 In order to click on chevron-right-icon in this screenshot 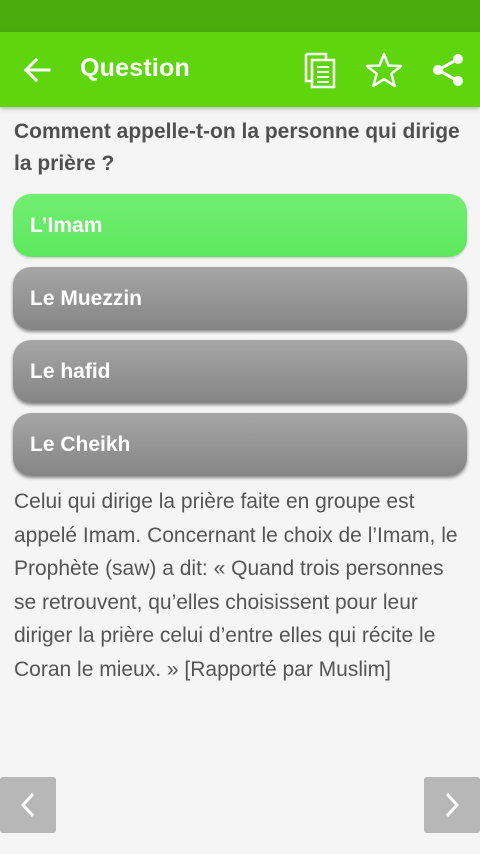, I will do `click(452, 805)`.